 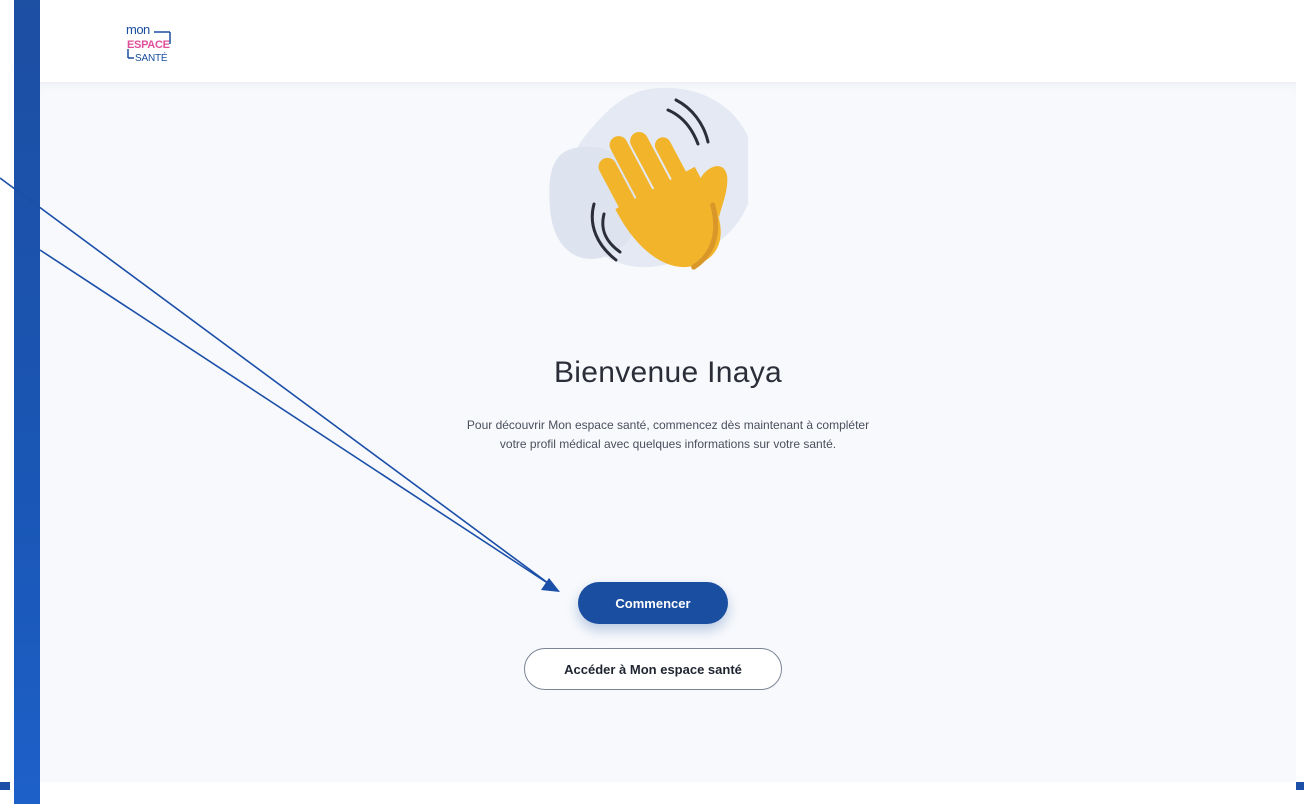 I want to click on start-button: Commencer, so click(x=653, y=603).